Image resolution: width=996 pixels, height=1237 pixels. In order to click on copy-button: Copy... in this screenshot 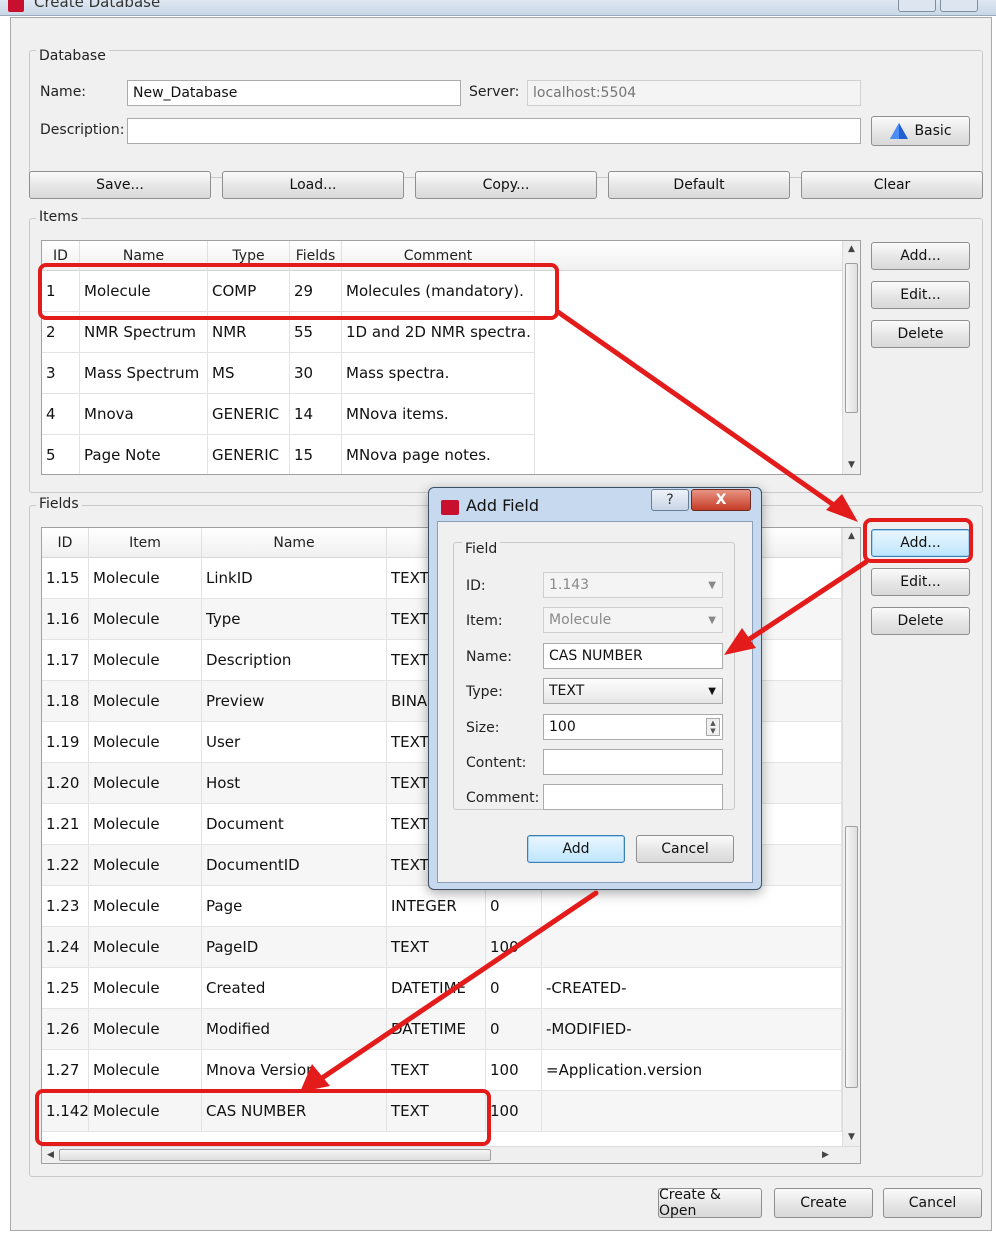, I will do `click(506, 185)`.